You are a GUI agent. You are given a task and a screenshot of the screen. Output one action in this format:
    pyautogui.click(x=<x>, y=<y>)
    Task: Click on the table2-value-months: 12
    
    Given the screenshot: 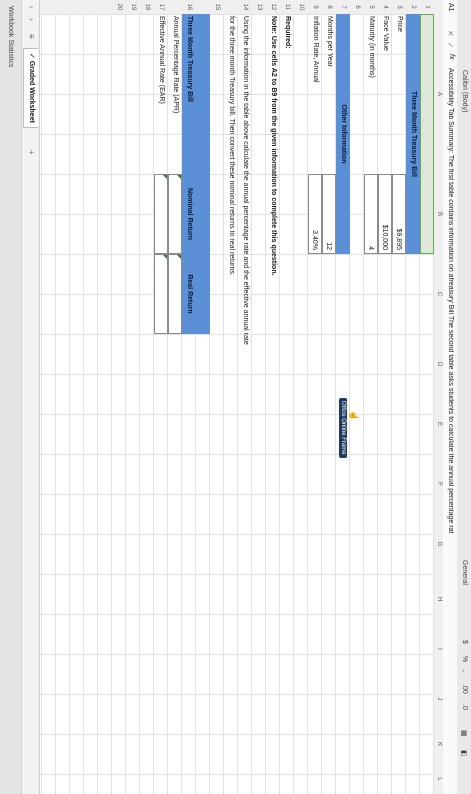 What is the action you would take?
    pyautogui.click(x=329, y=214)
    